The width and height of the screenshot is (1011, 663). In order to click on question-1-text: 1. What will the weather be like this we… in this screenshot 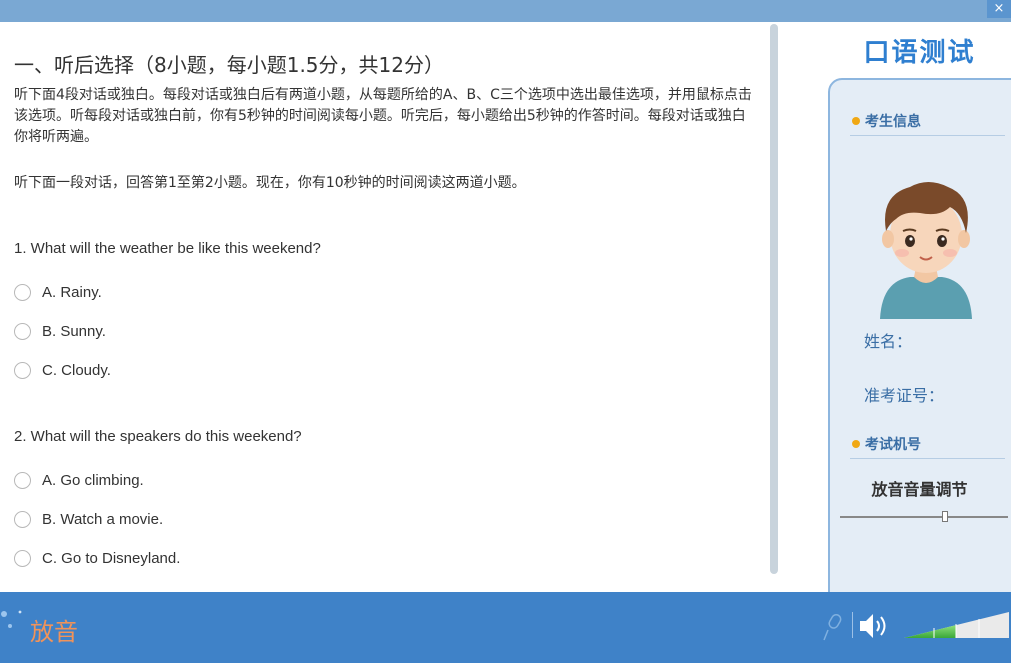, I will do `click(167, 248)`.